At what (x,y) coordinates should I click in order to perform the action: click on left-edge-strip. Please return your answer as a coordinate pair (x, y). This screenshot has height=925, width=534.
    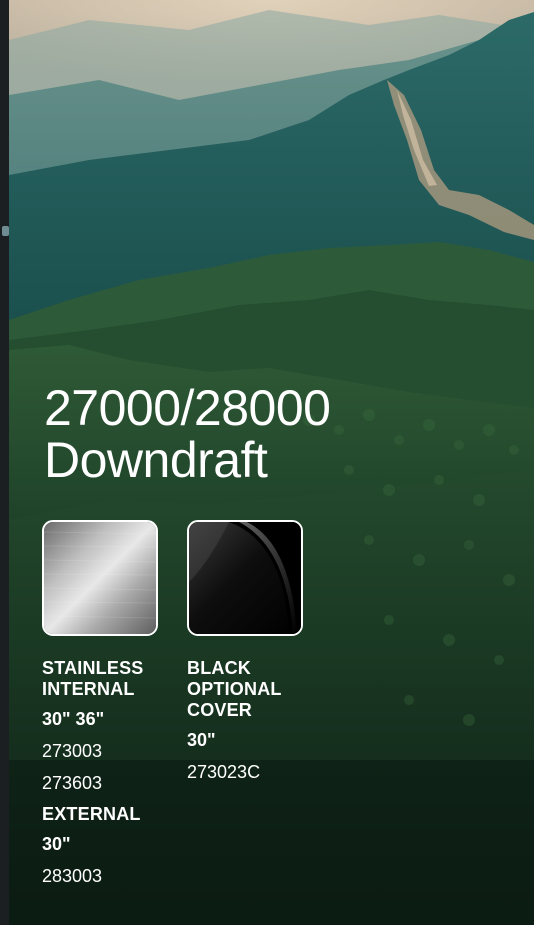
    Looking at the image, I should click on (4, 462).